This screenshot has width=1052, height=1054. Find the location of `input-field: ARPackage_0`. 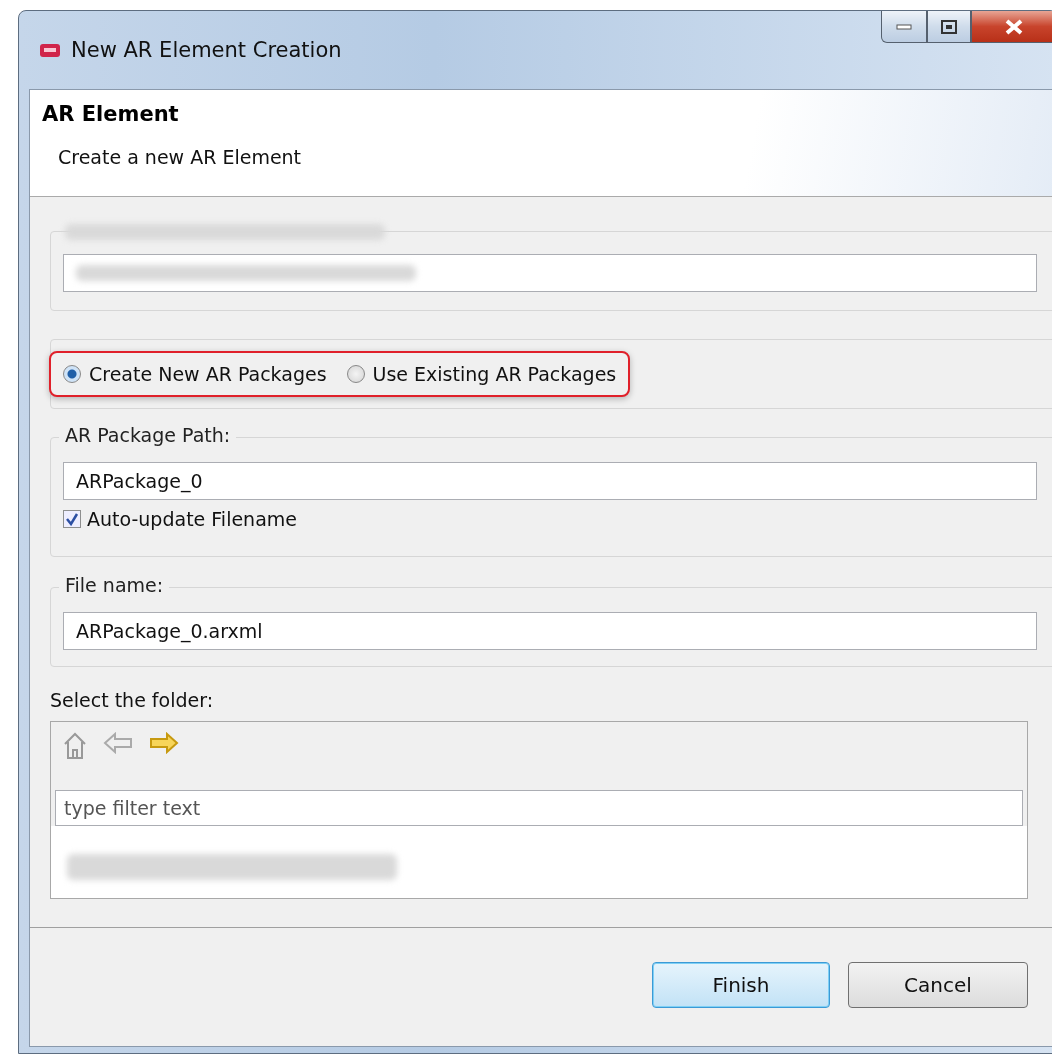

input-field: ARPackage_0 is located at coordinates (550, 481).